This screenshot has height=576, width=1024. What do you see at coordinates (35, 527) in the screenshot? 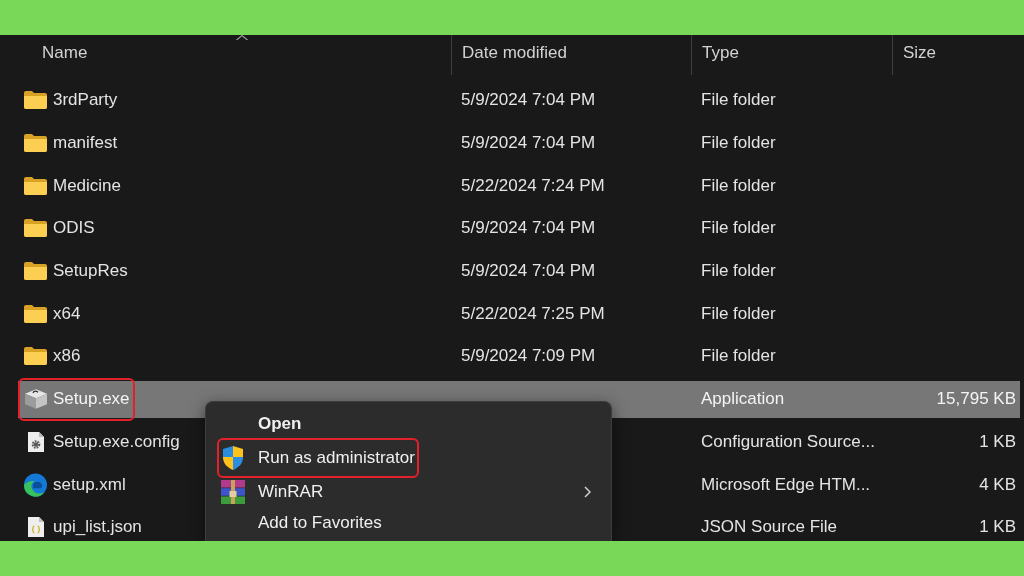
I see `braces-document-icon` at bounding box center [35, 527].